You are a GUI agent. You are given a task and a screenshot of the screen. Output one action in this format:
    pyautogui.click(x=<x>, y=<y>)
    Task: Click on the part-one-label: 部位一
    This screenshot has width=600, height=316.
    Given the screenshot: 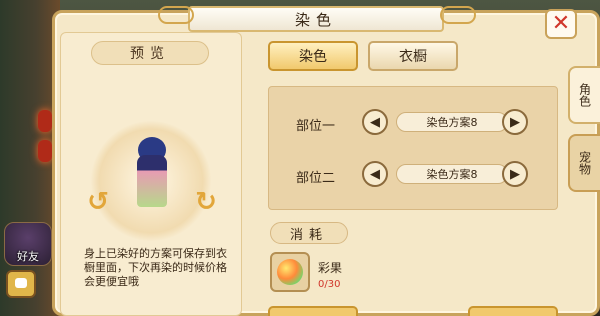 What is the action you would take?
    pyautogui.click(x=316, y=126)
    